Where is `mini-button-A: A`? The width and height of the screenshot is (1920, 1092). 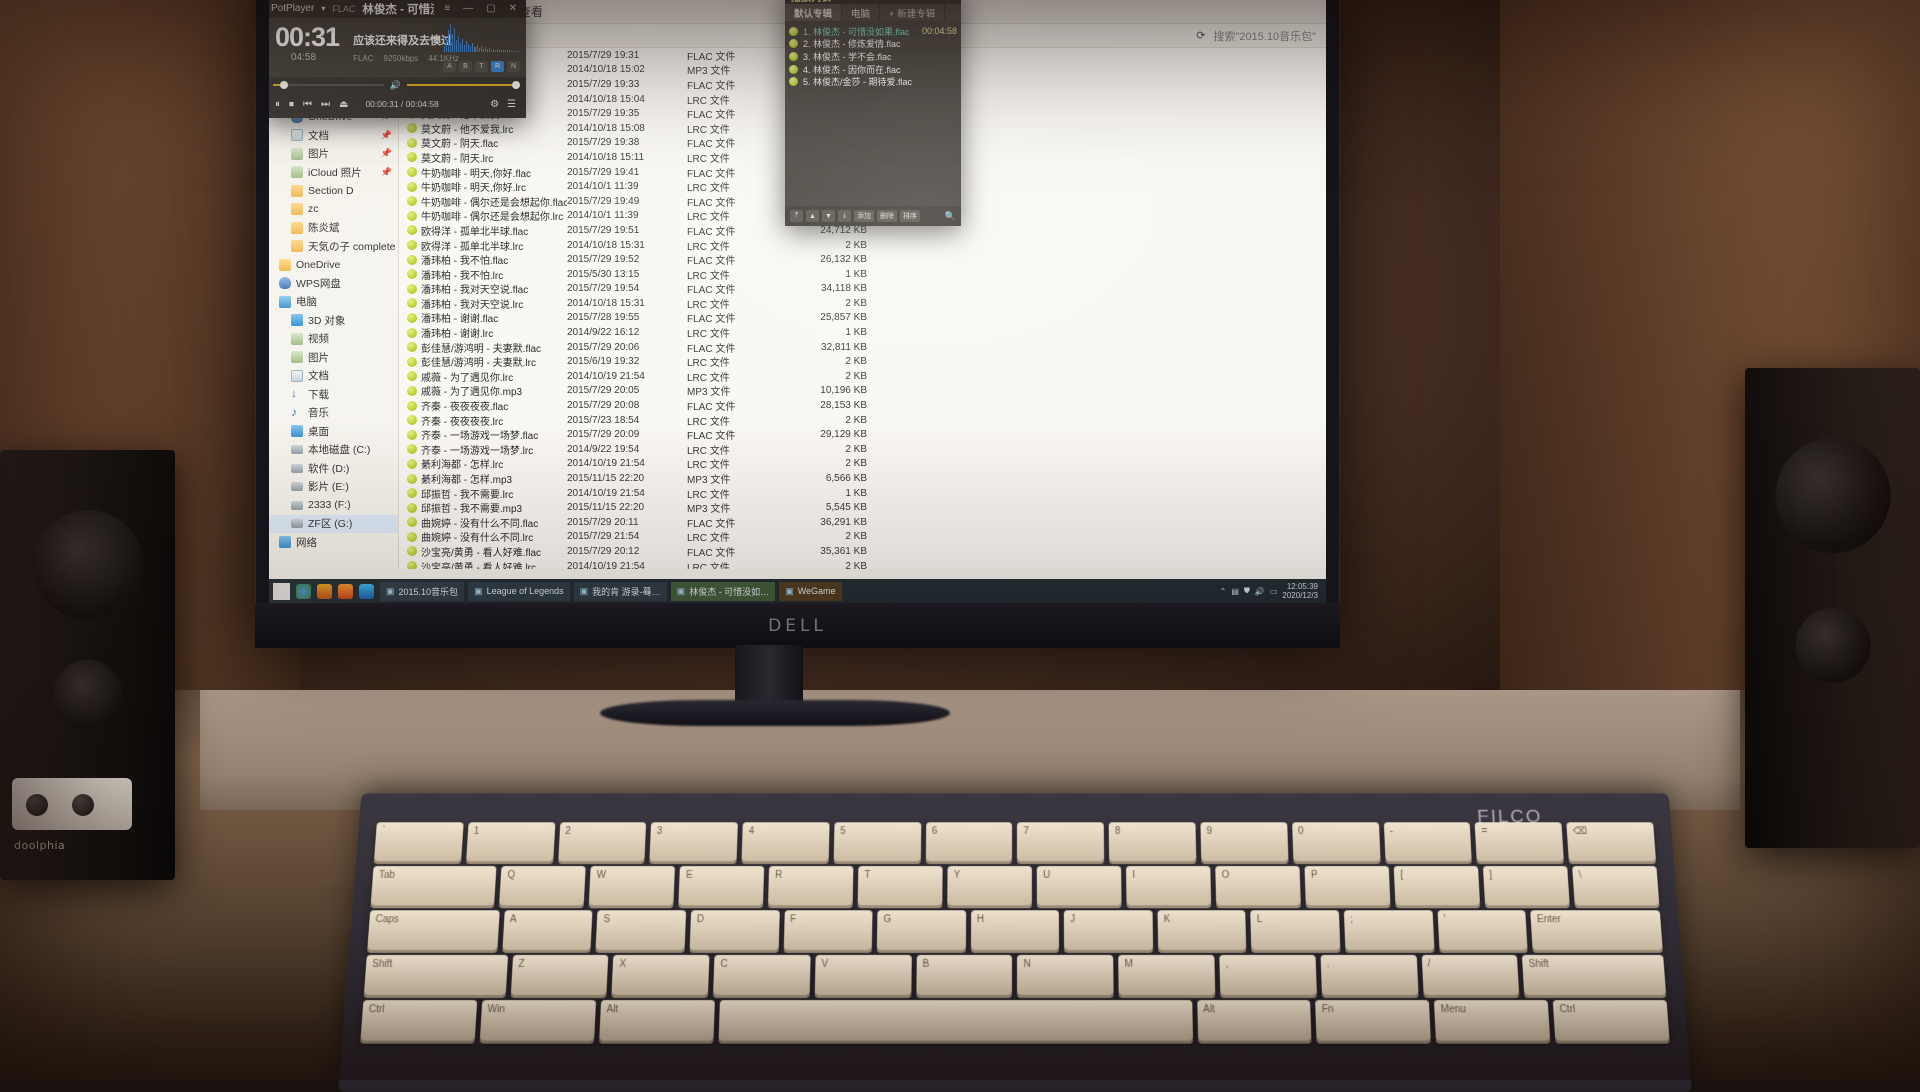 mini-button-A: A is located at coordinates (449, 66).